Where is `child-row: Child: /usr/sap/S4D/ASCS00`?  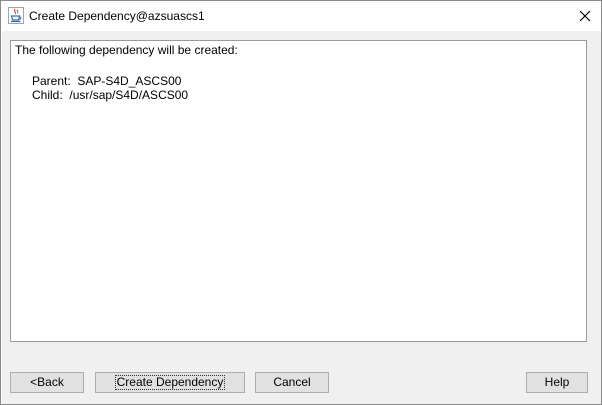 child-row: Child: /usr/sap/S4D/ASCS00 is located at coordinates (110, 95).